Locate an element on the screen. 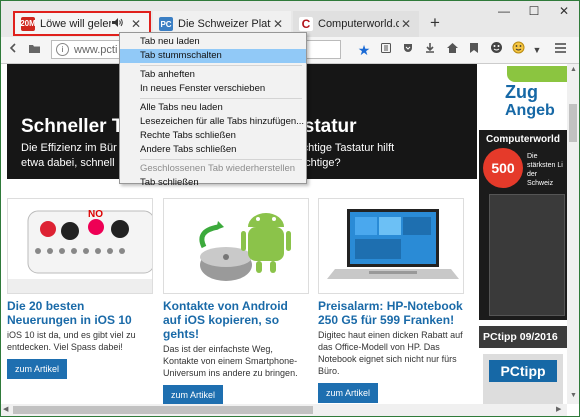 This screenshot has width=580, height=417. menu-item: Tab stummschalten is located at coordinates (213, 56).